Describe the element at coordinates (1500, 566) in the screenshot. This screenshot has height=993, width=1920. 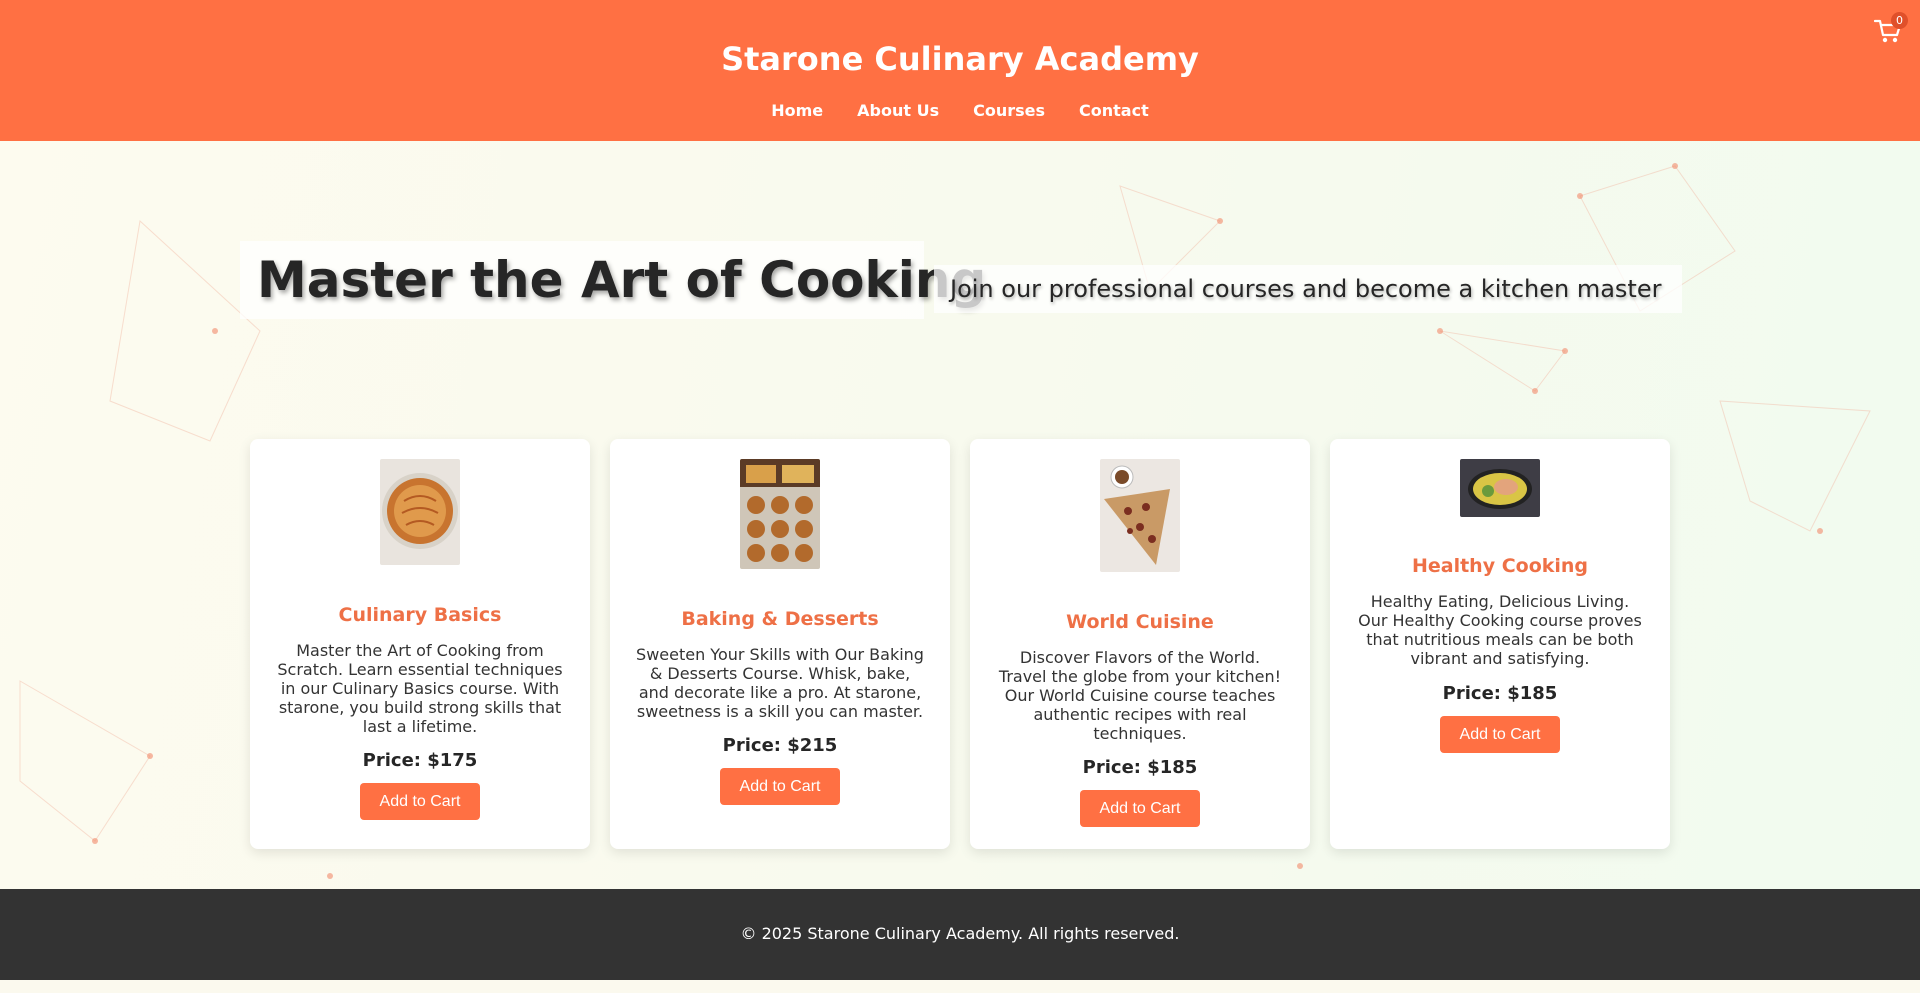
I see `course-title: Healthy Cooking` at that location.